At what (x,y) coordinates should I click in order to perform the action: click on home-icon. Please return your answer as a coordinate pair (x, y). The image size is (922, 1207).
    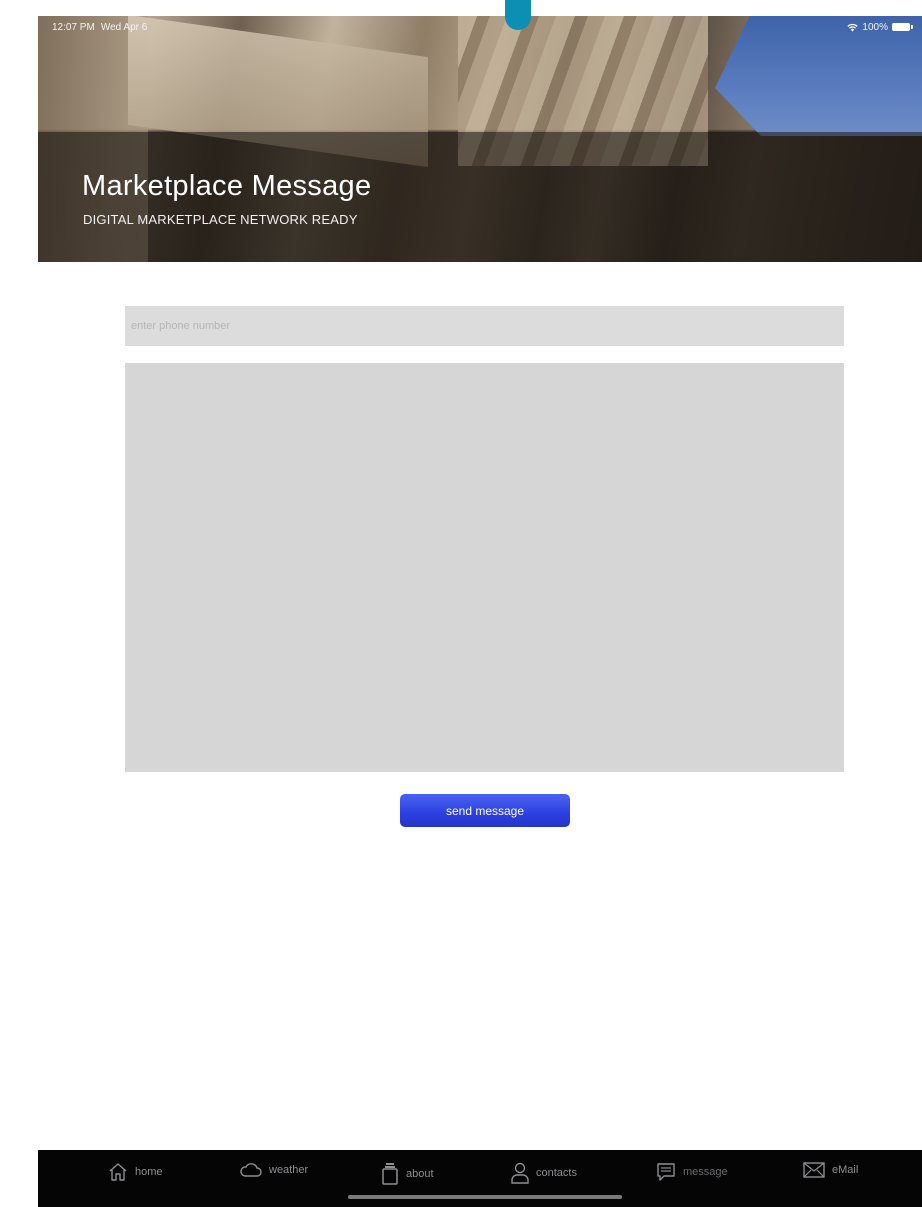
    Looking at the image, I should click on (118, 1172).